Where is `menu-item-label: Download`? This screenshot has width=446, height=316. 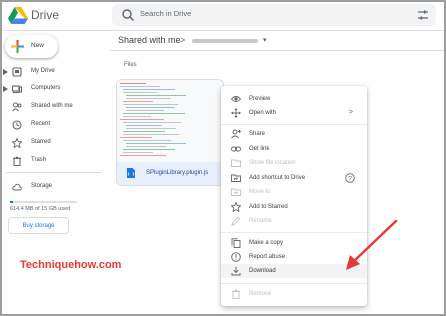 menu-item-label: Download is located at coordinates (262, 271).